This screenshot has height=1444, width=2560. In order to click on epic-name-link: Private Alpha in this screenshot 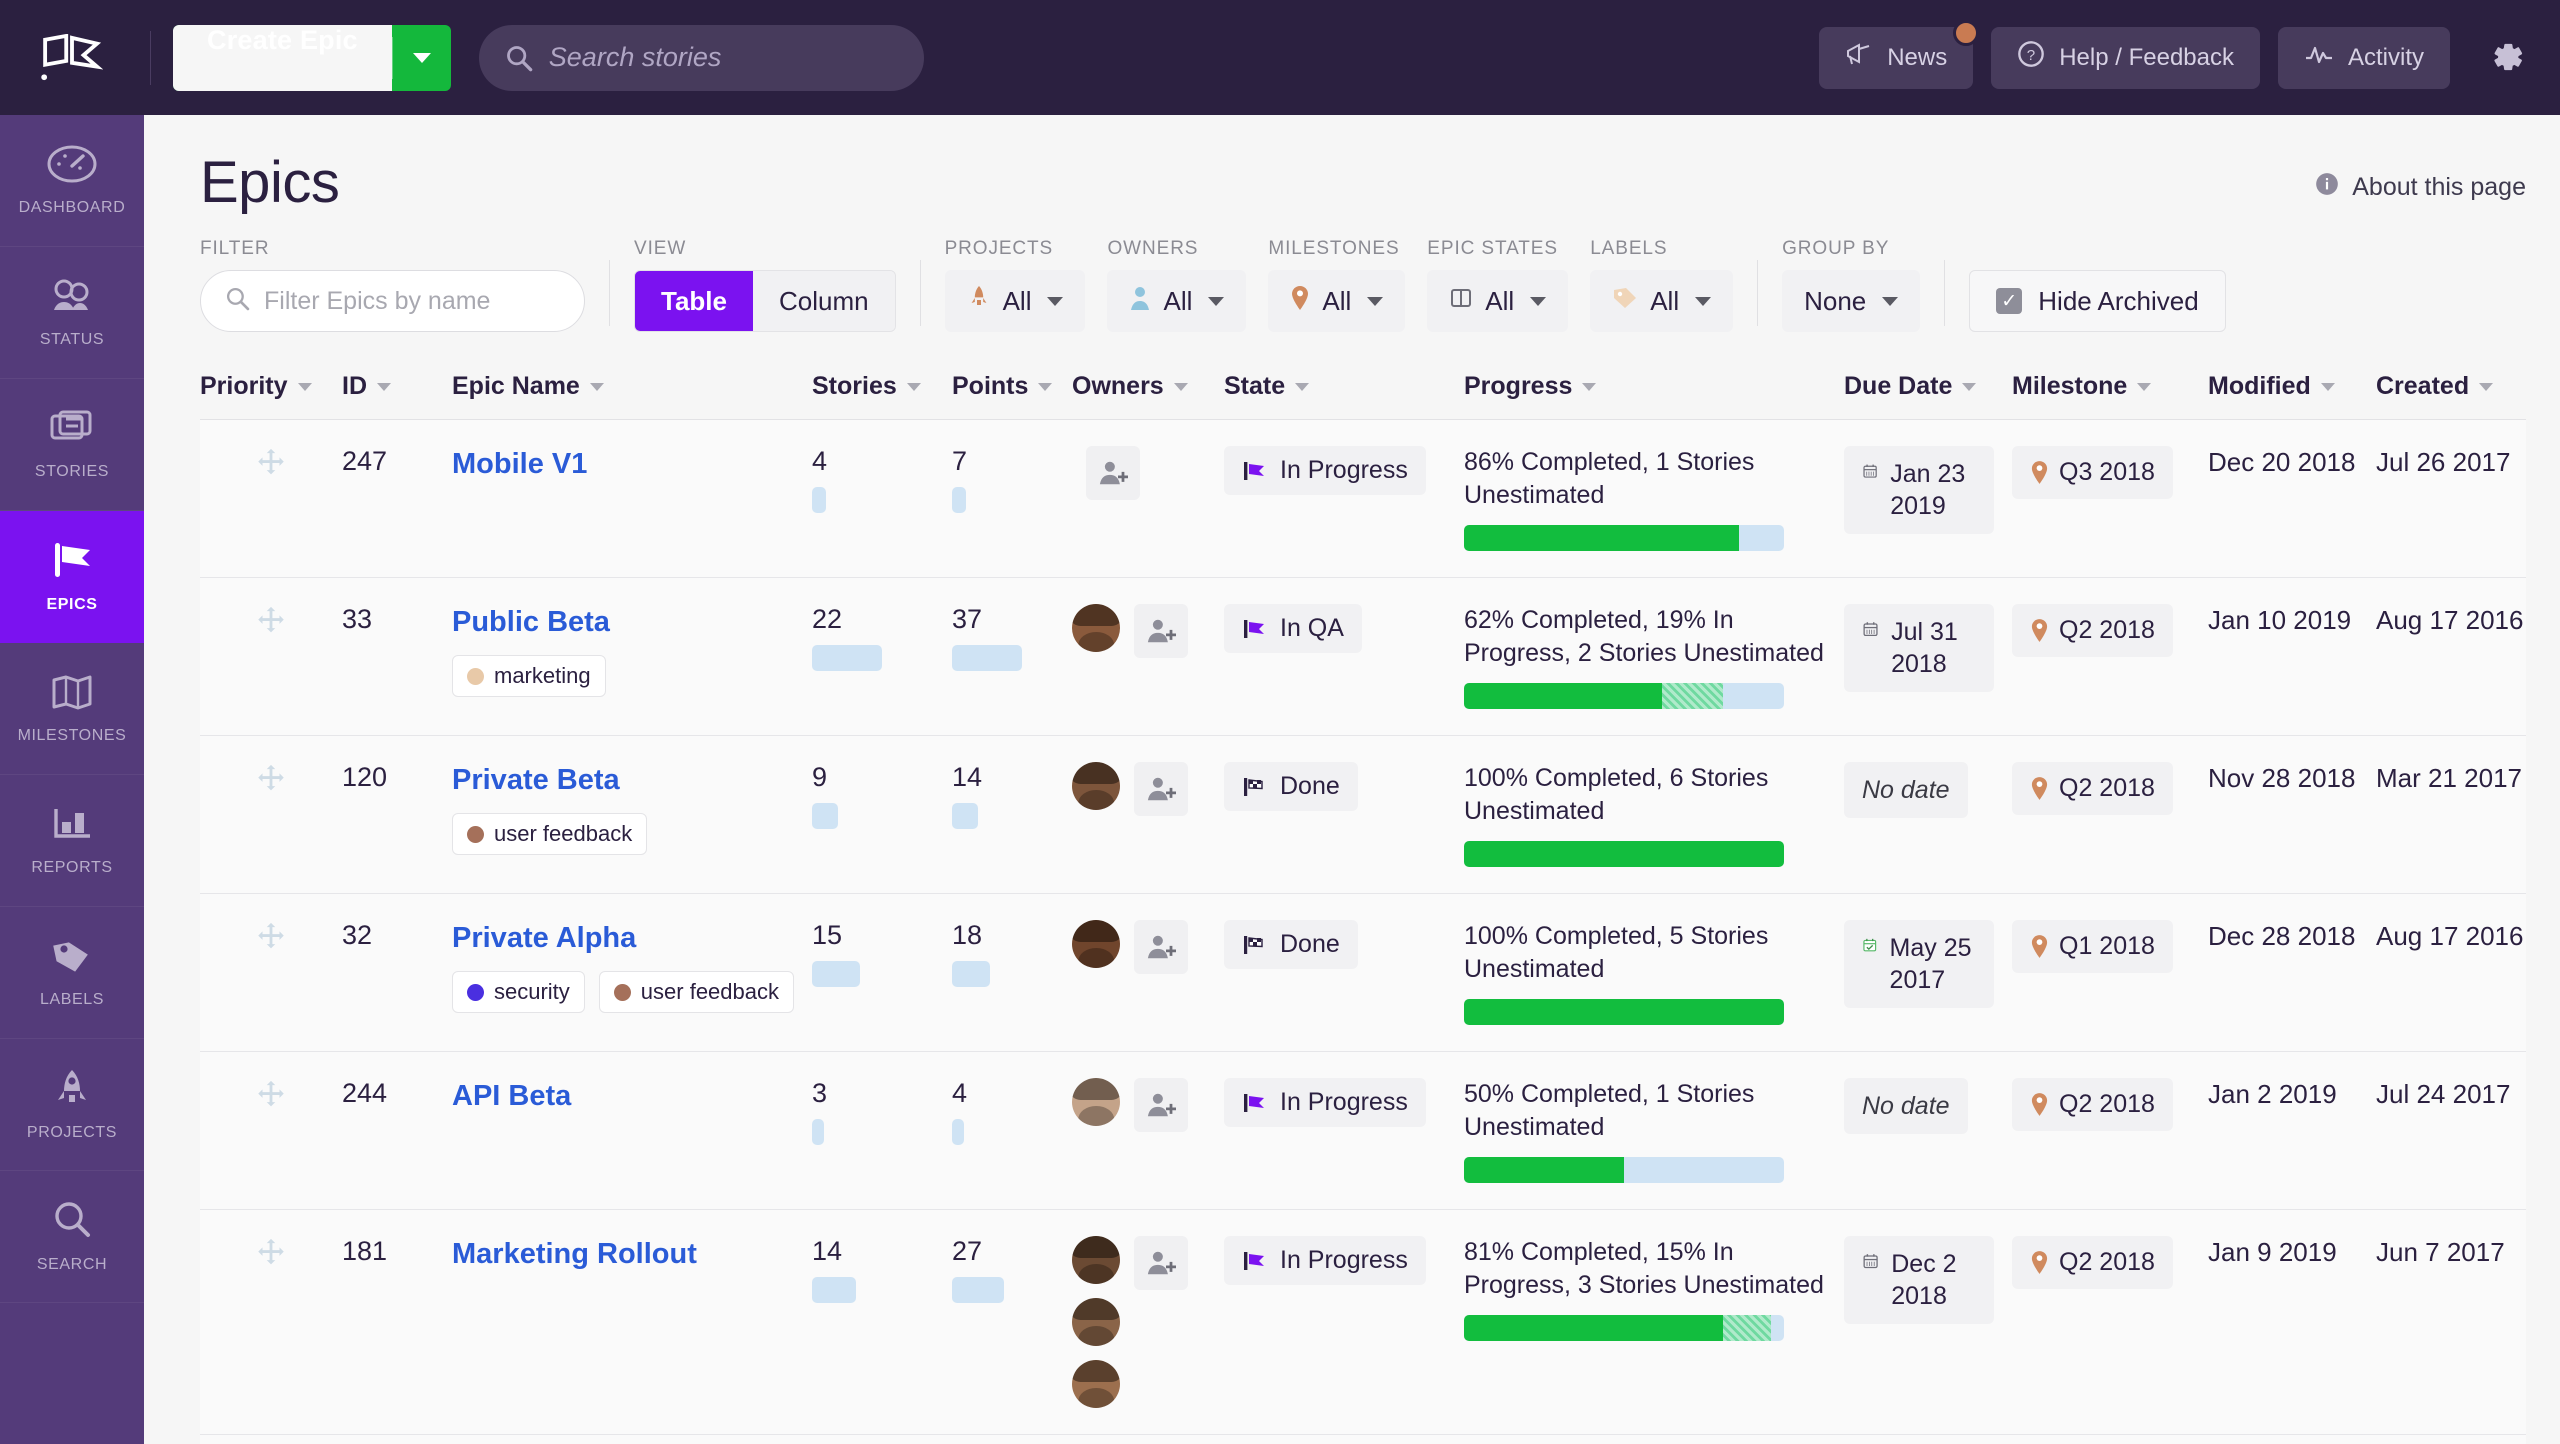, I will do `click(632, 938)`.